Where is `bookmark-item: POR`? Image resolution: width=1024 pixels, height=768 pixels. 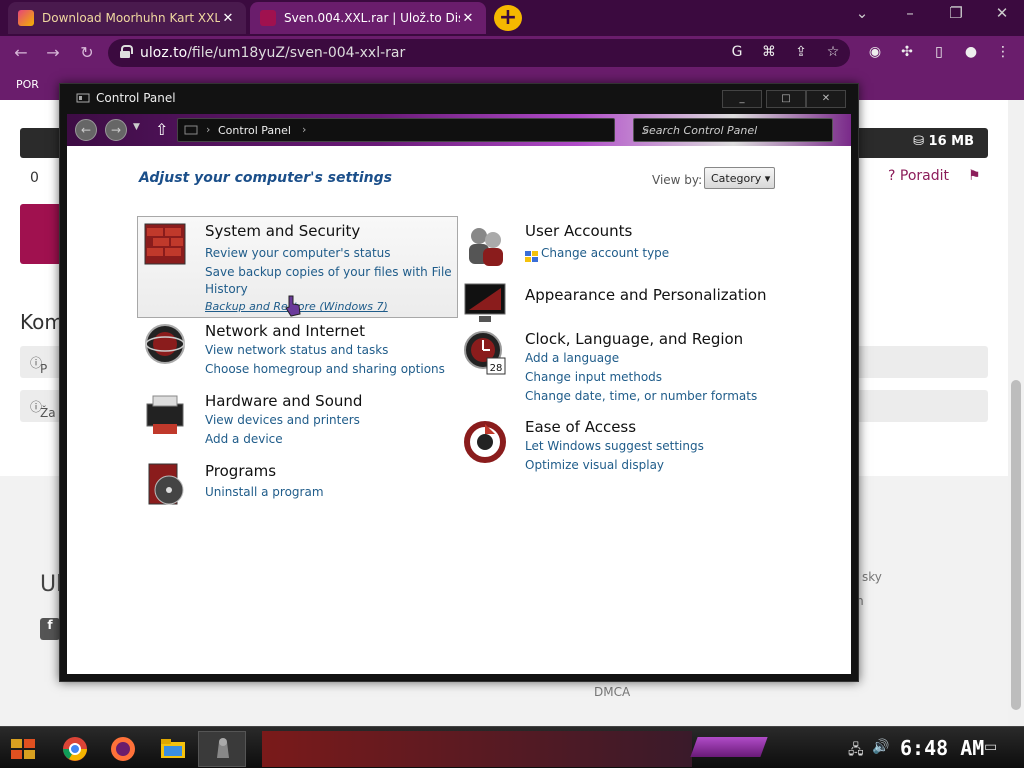 bookmark-item: POR is located at coordinates (27, 84).